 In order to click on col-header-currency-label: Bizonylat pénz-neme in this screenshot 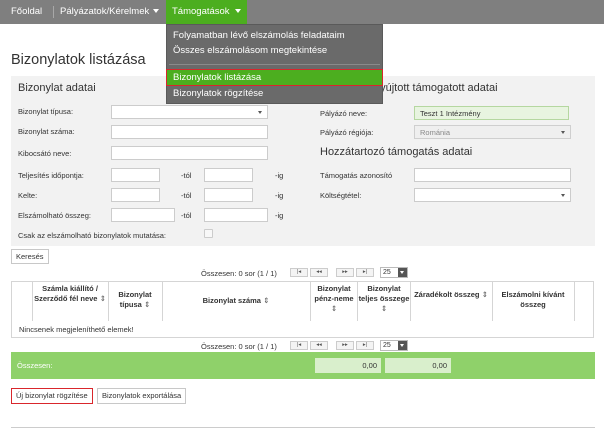, I will do `click(334, 293)`.